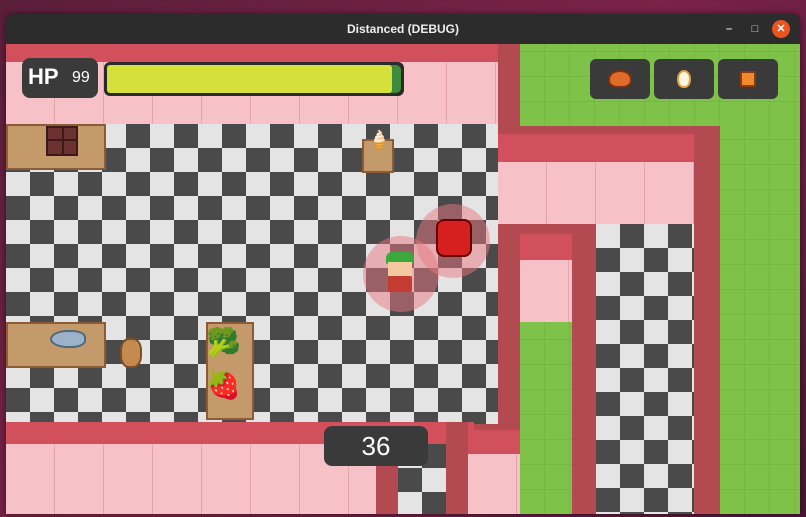 Image resolution: width=806 pixels, height=517 pixels. What do you see at coordinates (376, 446) in the screenshot?
I see `round-timer: 36` at bounding box center [376, 446].